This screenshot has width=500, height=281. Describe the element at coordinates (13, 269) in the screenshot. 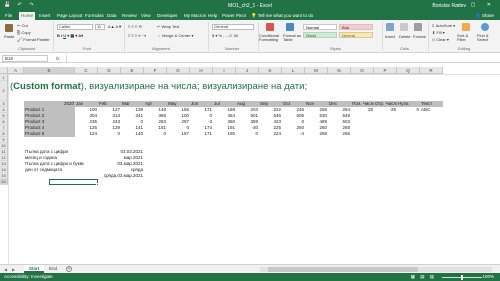

I see `sheet-nav-next-icon: ▶` at that location.